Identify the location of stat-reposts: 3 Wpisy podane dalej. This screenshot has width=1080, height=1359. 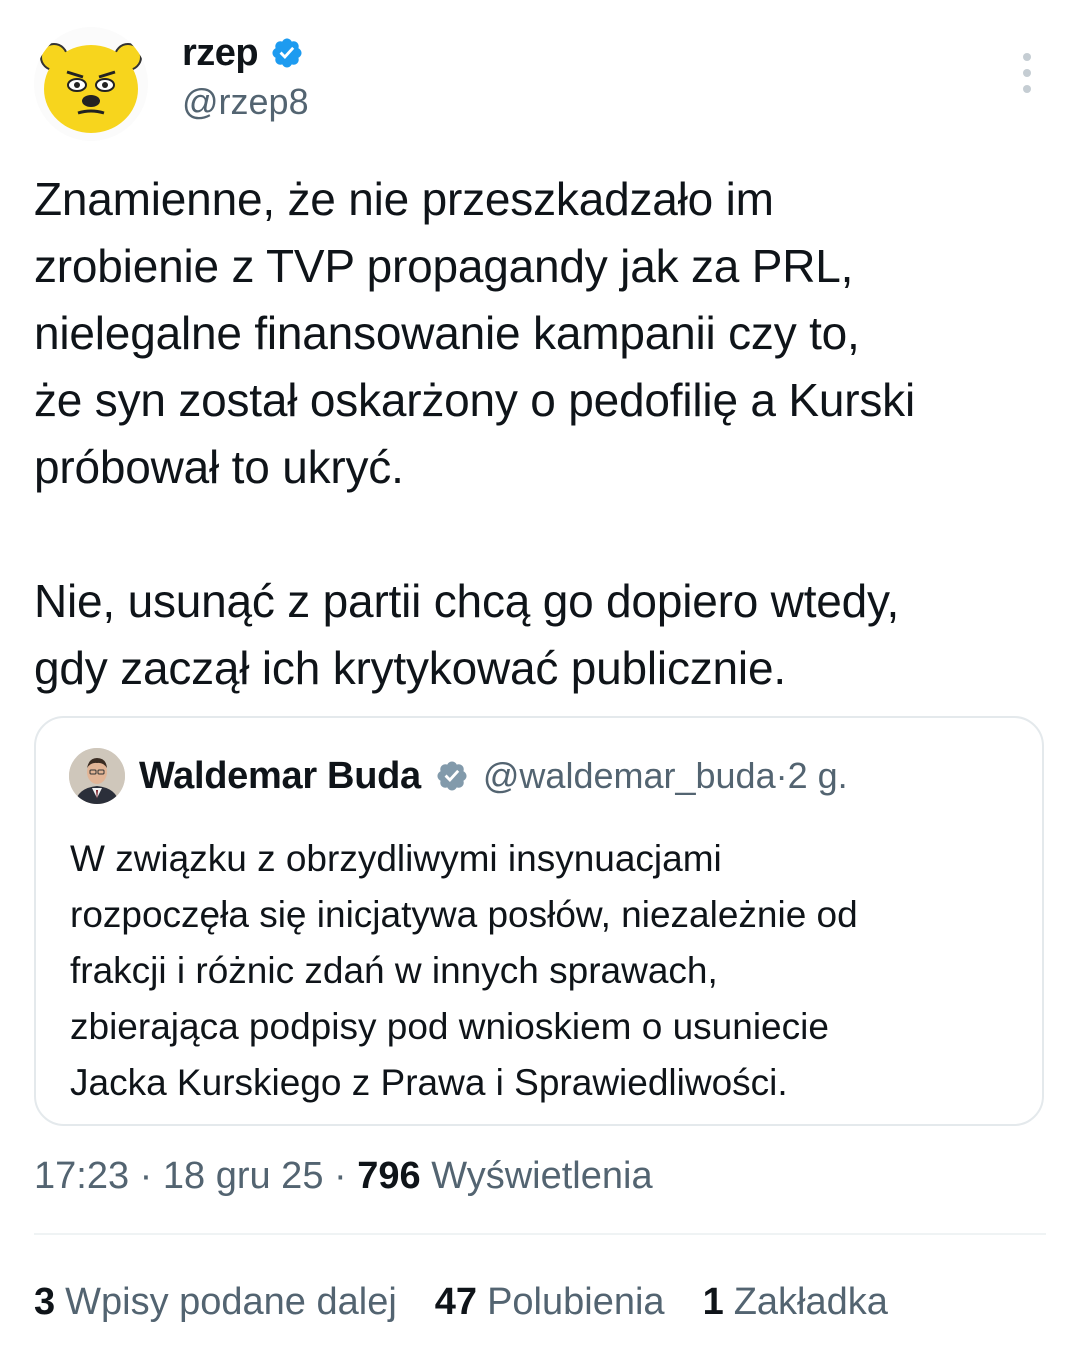
(215, 1302).